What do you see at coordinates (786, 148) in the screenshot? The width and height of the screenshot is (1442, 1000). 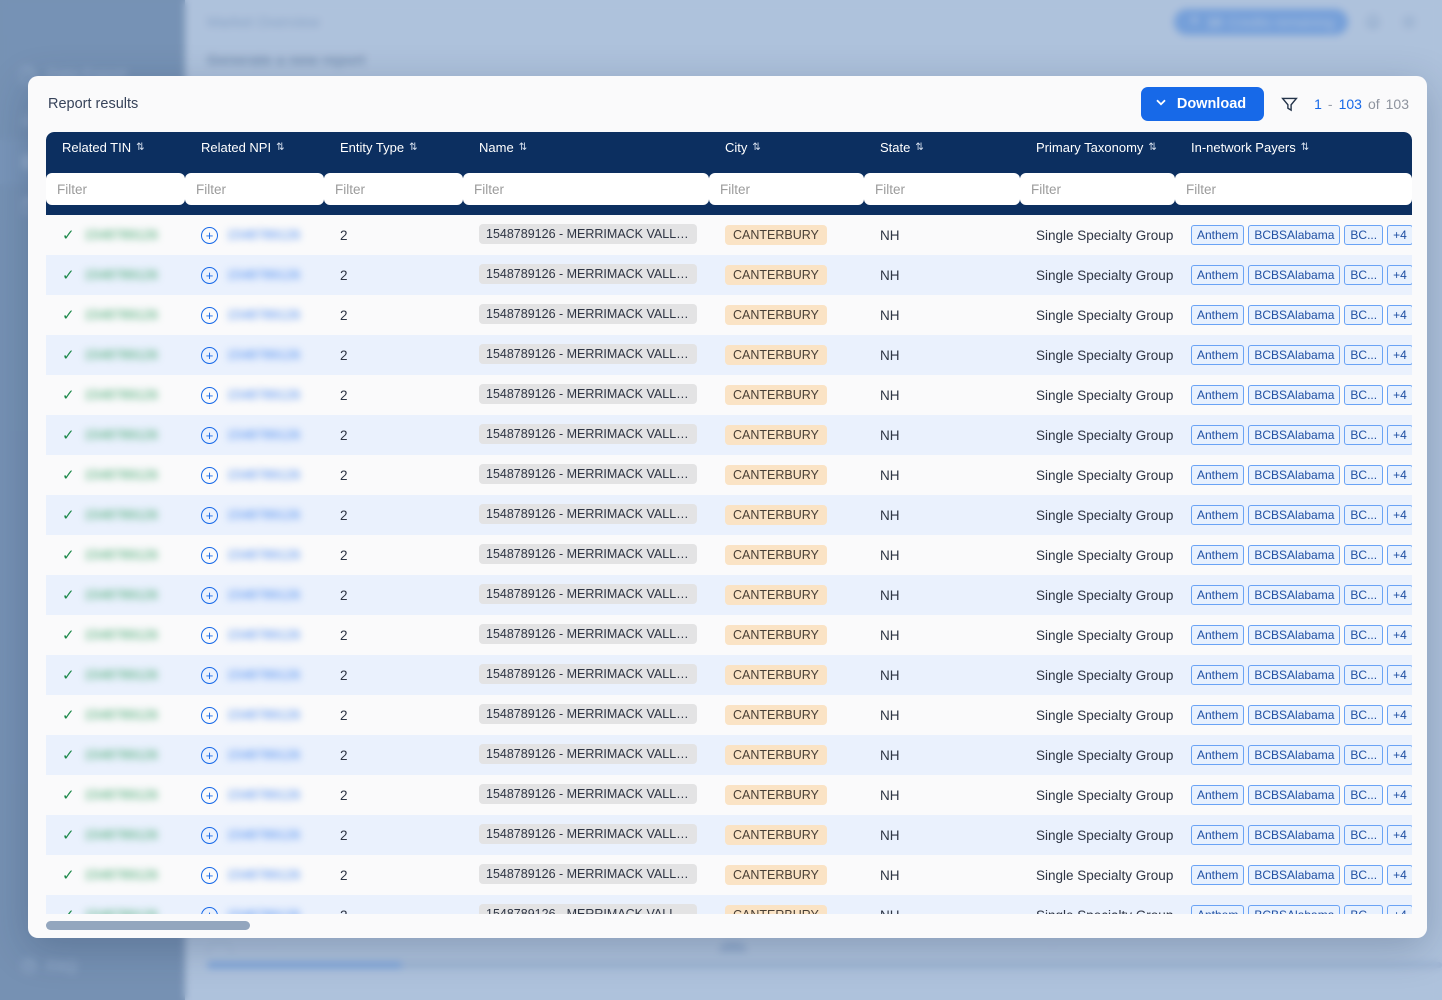 I see `column-header-city: City ⇅` at bounding box center [786, 148].